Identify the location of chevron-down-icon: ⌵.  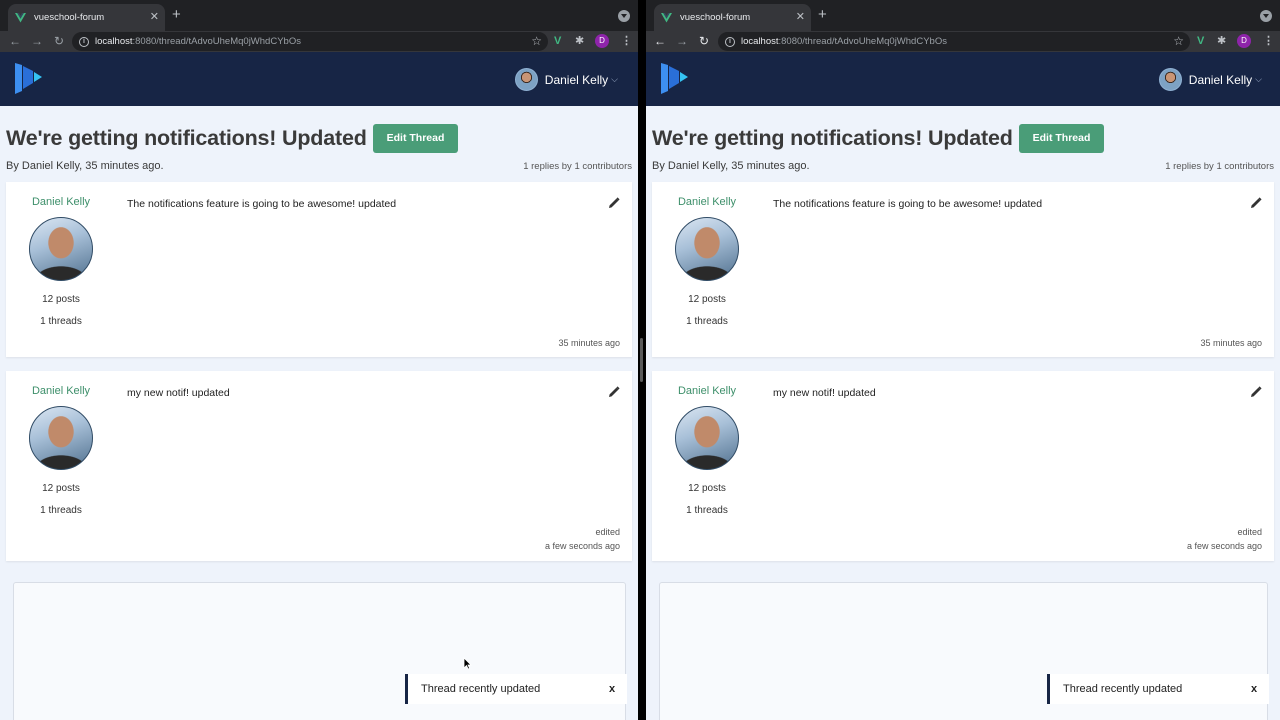
(614, 79).